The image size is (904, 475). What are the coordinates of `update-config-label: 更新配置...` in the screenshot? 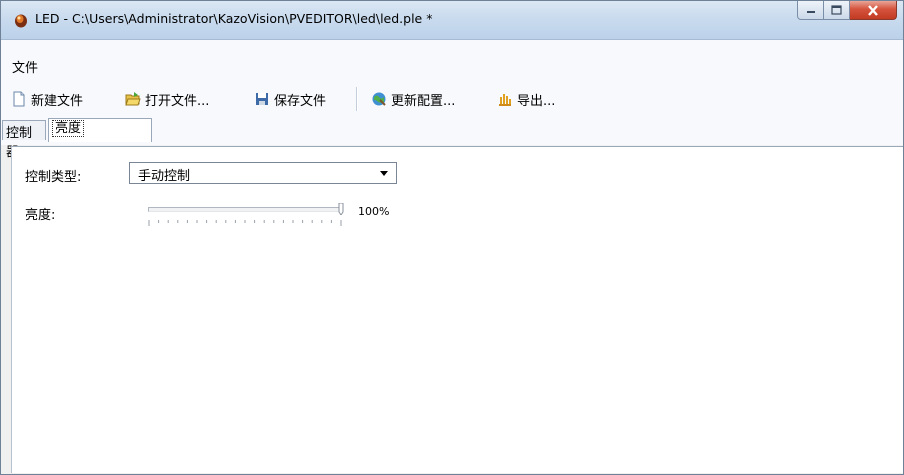 It's located at (423, 101).